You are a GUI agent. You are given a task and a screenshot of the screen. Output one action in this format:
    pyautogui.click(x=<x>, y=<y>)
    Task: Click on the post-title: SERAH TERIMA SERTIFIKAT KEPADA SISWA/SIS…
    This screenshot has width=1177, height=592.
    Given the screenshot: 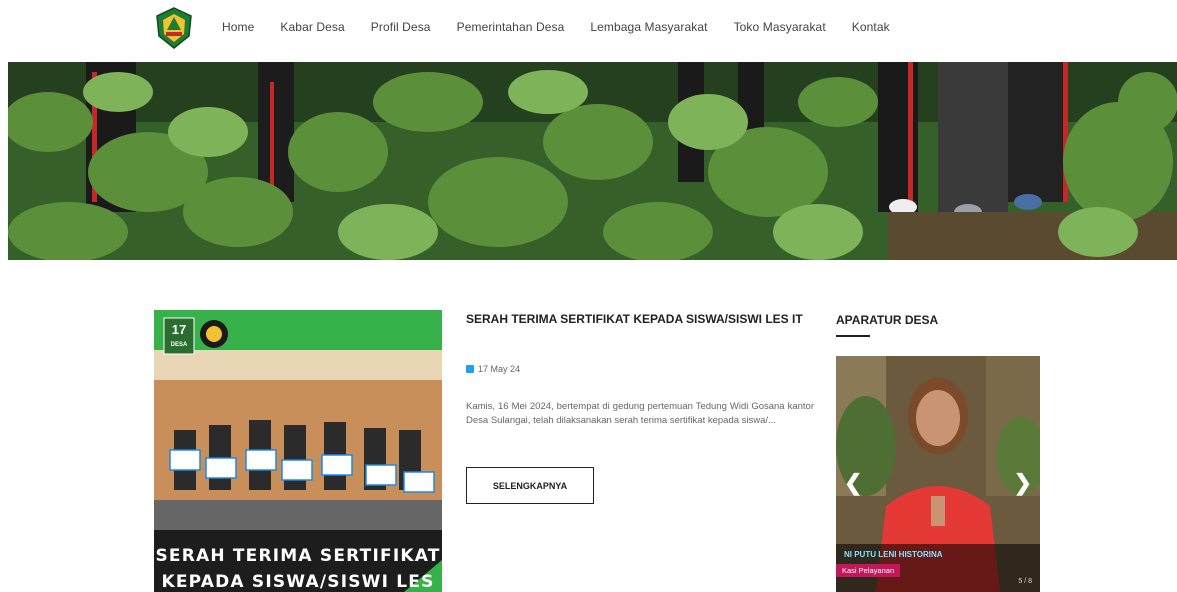 What is the action you would take?
    pyautogui.click(x=641, y=319)
    